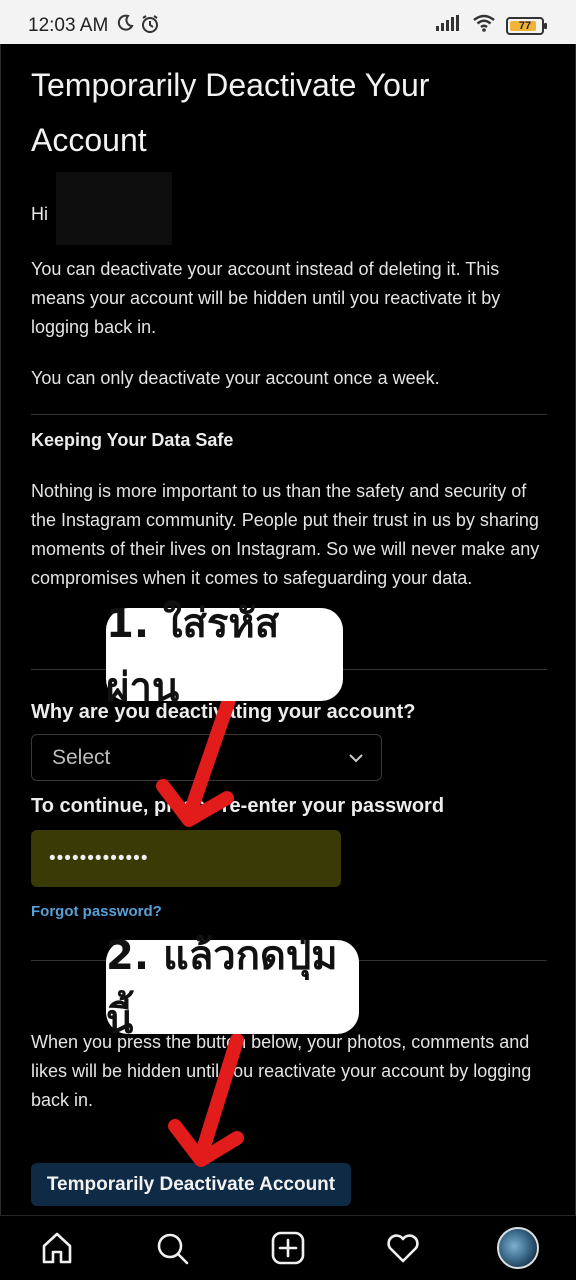 Image resolution: width=576 pixels, height=1280 pixels. I want to click on annotation-step1: 1. ใส่รหัสผ่าน, so click(224, 656).